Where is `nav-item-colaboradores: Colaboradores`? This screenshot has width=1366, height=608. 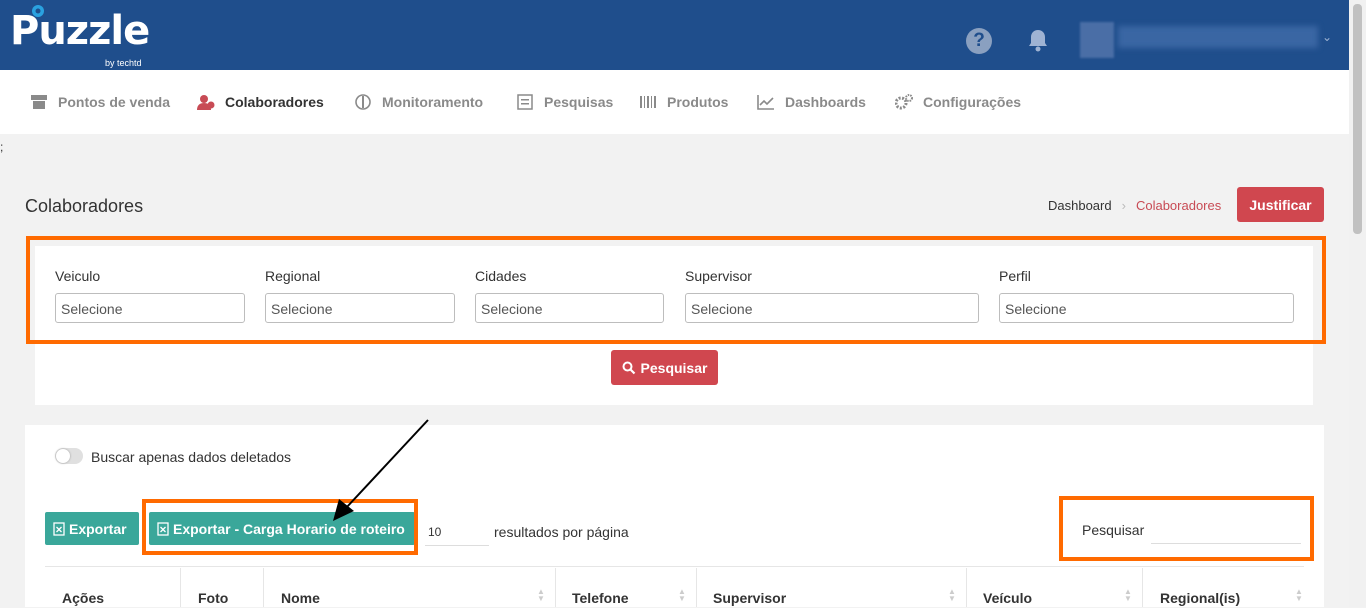
nav-item-colaboradores: Colaboradores is located at coordinates (260, 102).